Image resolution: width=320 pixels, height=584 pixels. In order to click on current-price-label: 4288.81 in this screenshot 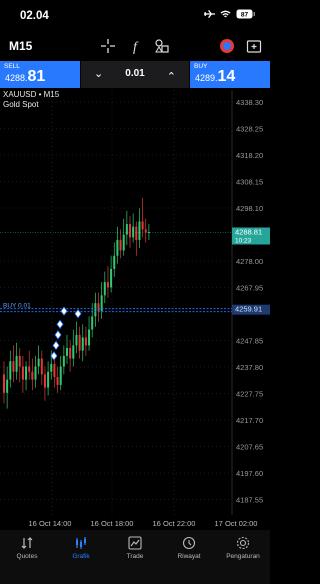, I will do `click(248, 231)`.